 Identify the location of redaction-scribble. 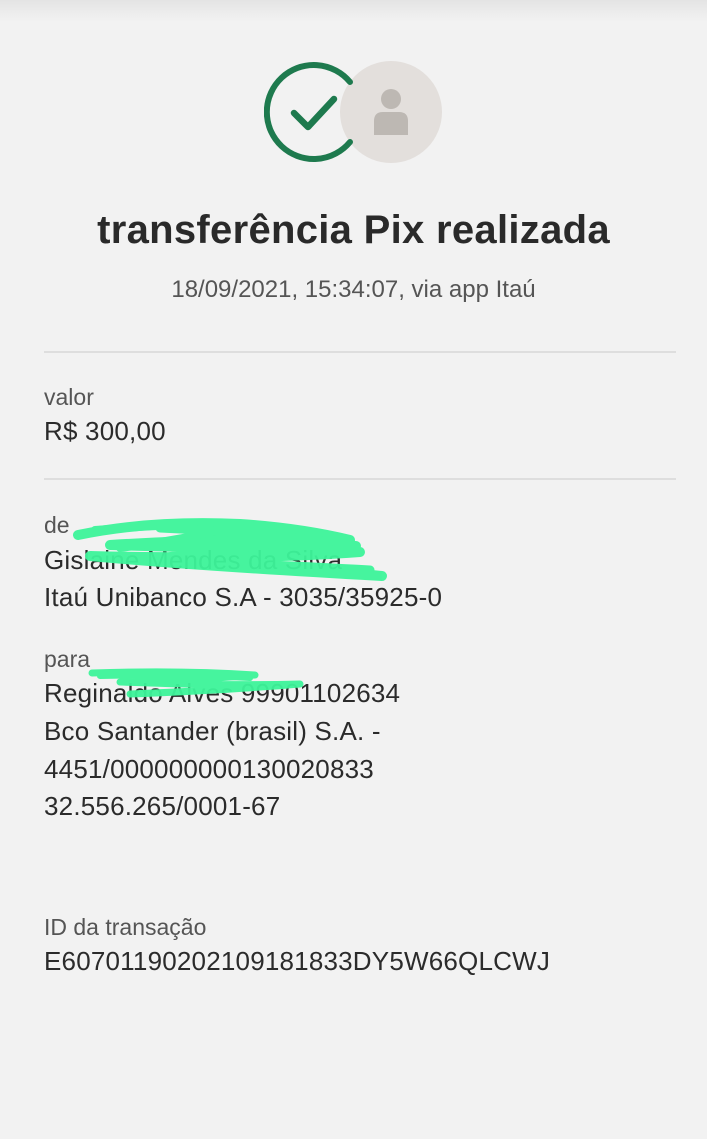
(230, 608).